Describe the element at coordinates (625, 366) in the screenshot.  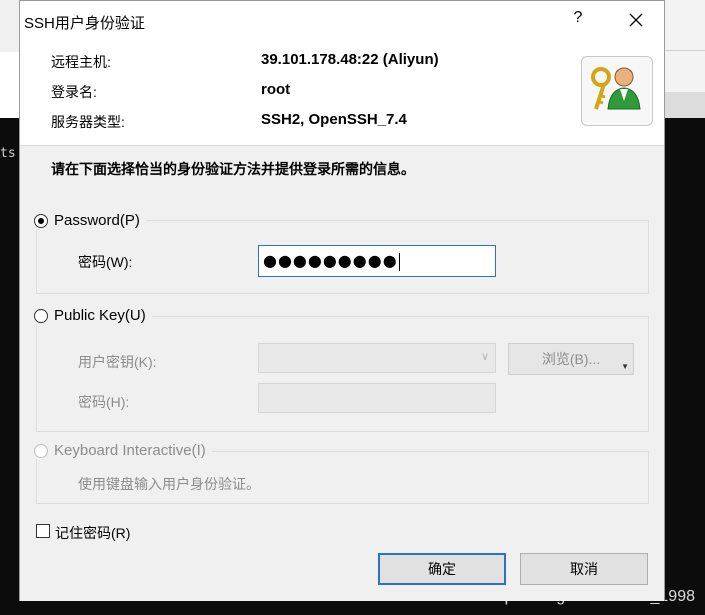
I see `dropdown-triangle-icon: ▼` at that location.